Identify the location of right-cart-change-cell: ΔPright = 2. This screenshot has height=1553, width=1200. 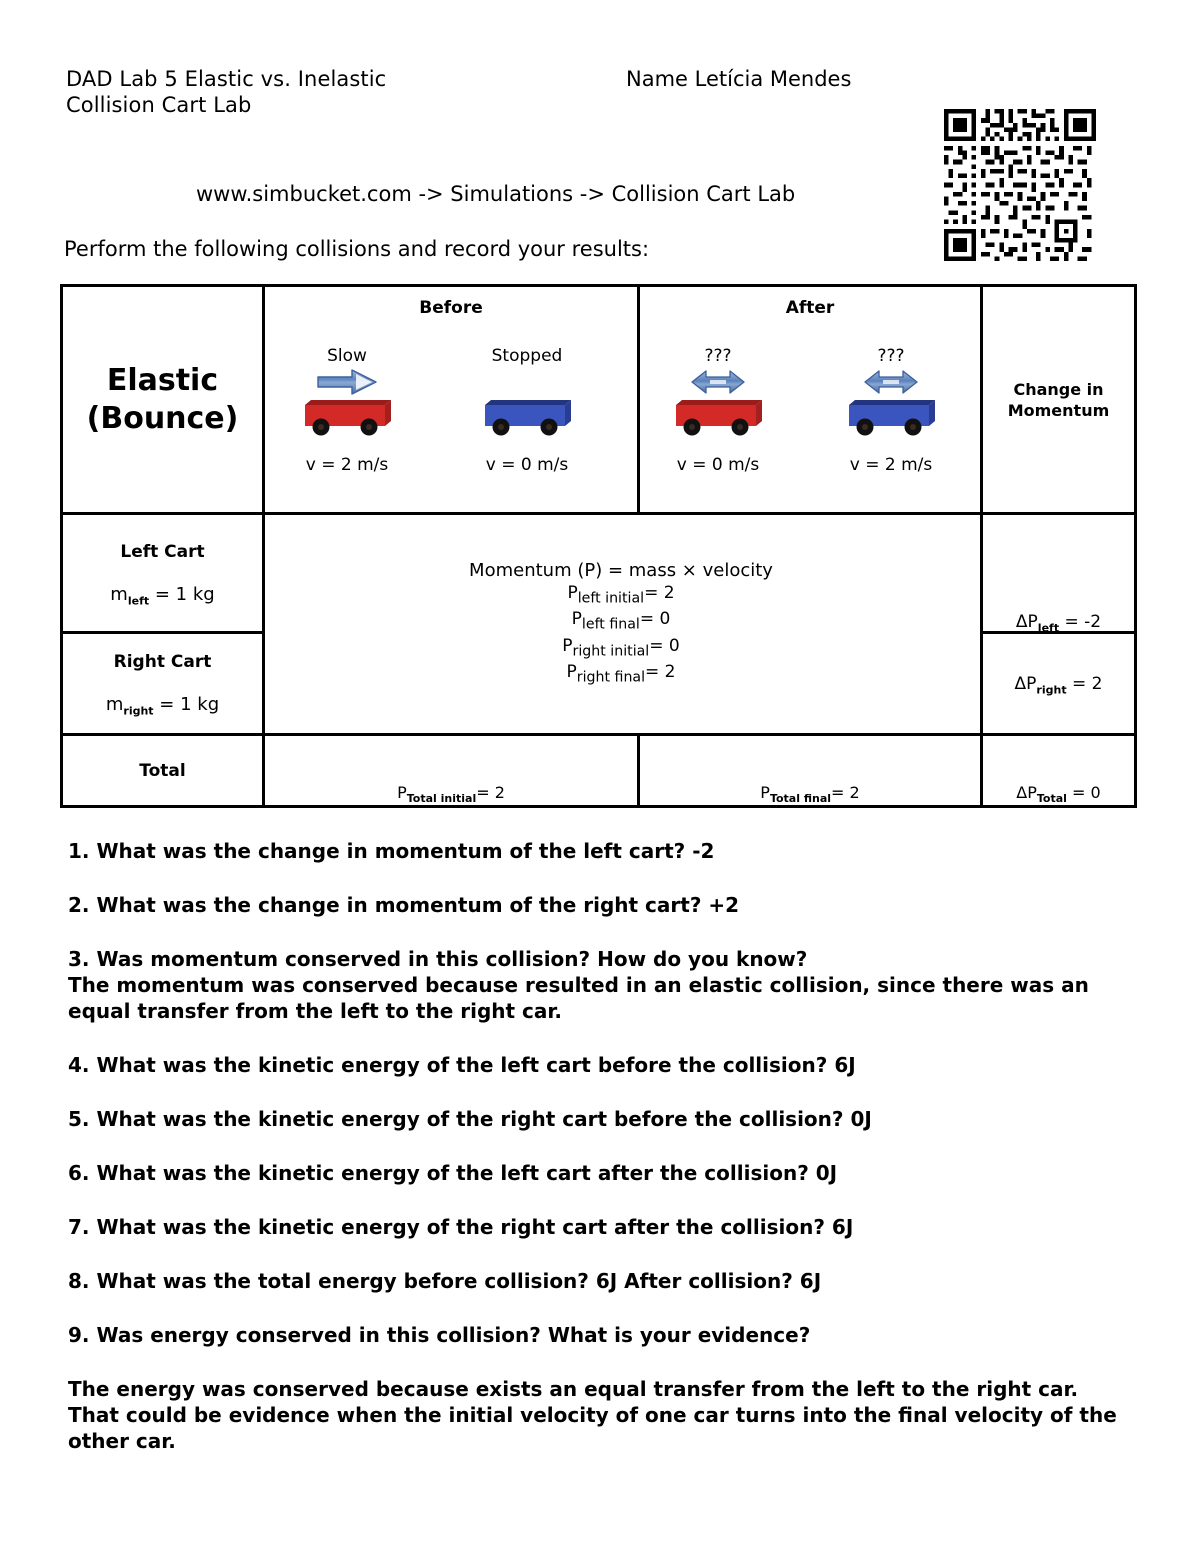
(1058, 685).